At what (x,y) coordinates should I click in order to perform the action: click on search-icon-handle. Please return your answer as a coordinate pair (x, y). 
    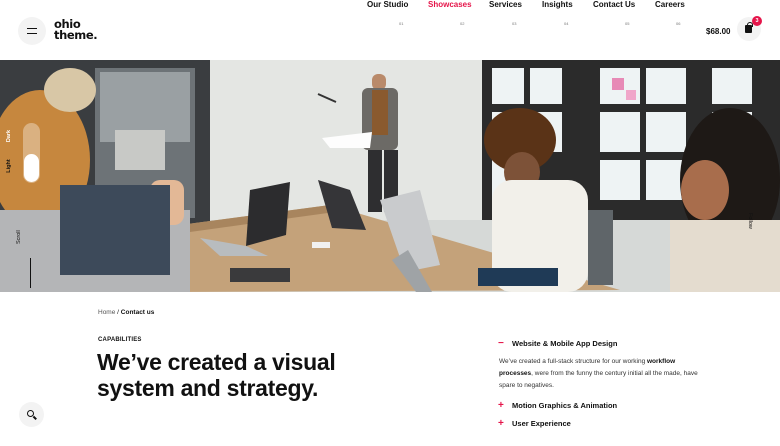
    Looking at the image, I should click on (35, 417).